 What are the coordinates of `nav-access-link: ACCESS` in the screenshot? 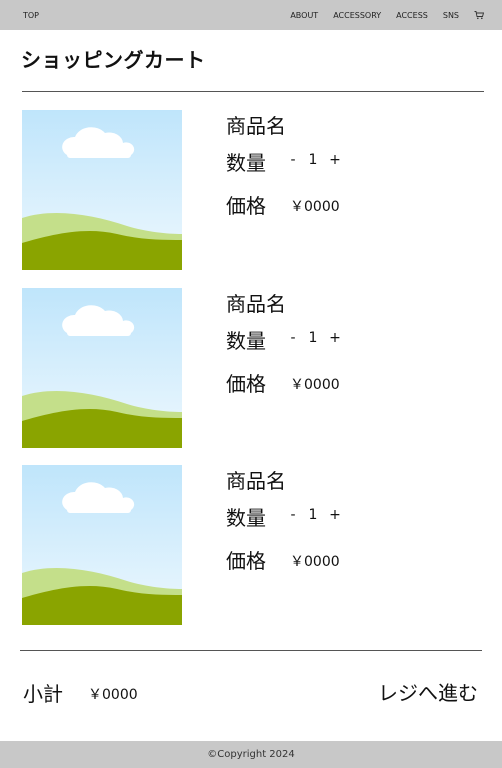 It's located at (412, 15).